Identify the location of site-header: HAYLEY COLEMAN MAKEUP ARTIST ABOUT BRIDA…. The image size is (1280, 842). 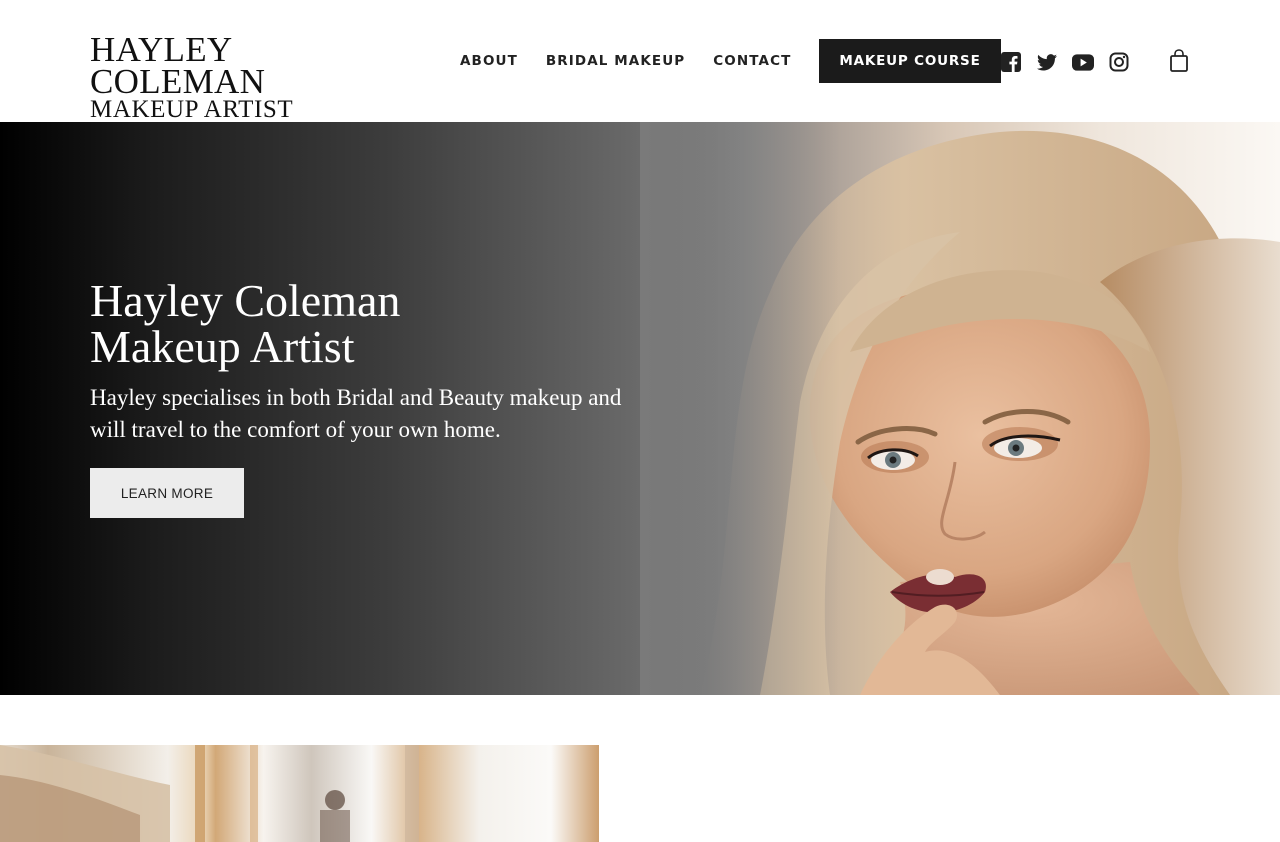
(640, 61).